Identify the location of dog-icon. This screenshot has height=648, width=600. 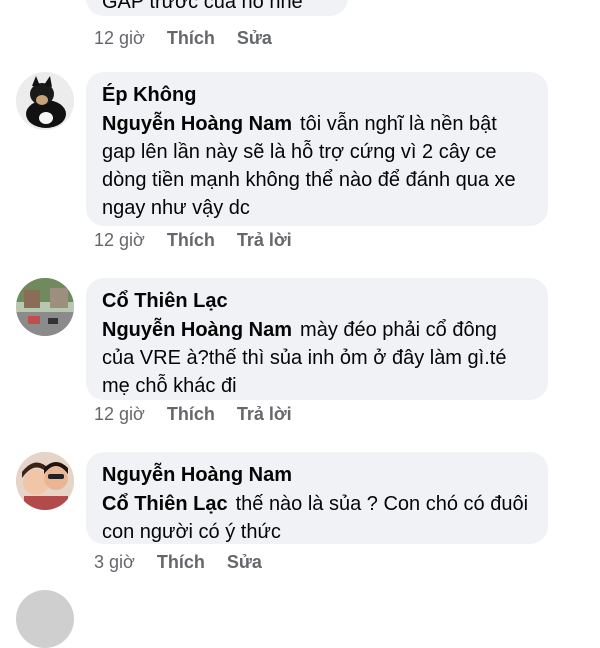
(45, 101).